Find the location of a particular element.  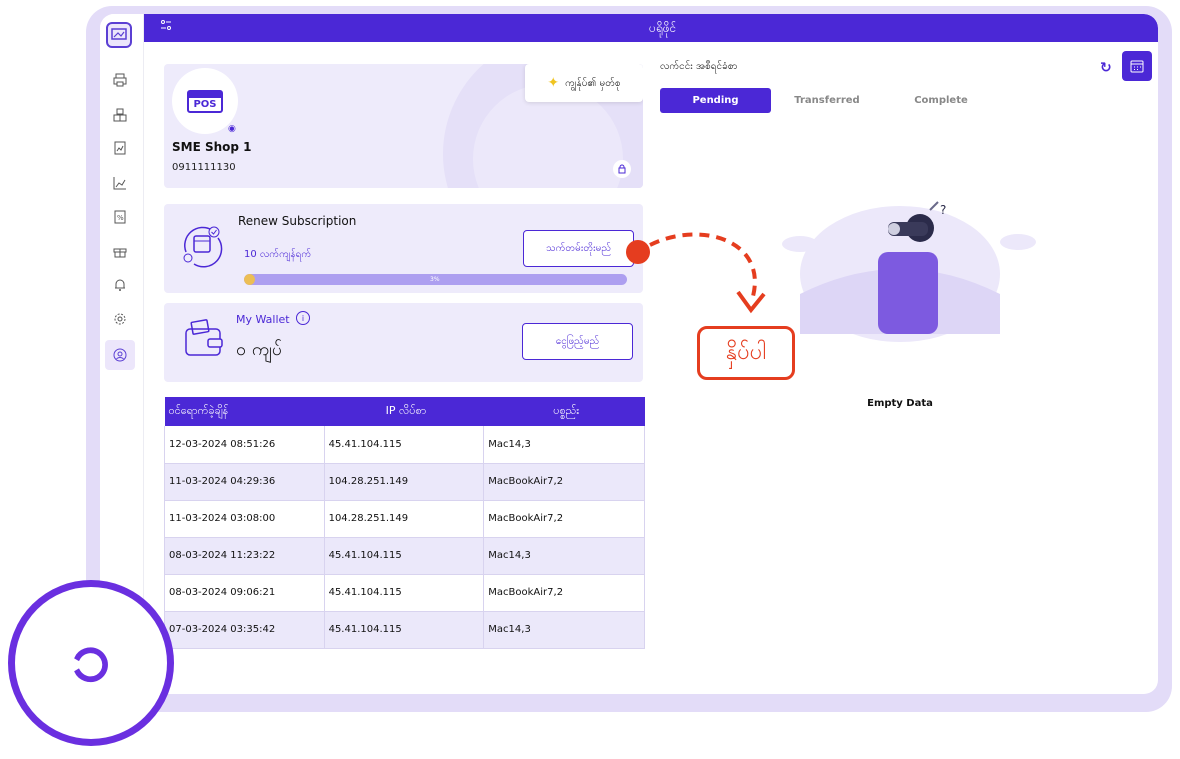

report-icon is located at coordinates (120, 148).